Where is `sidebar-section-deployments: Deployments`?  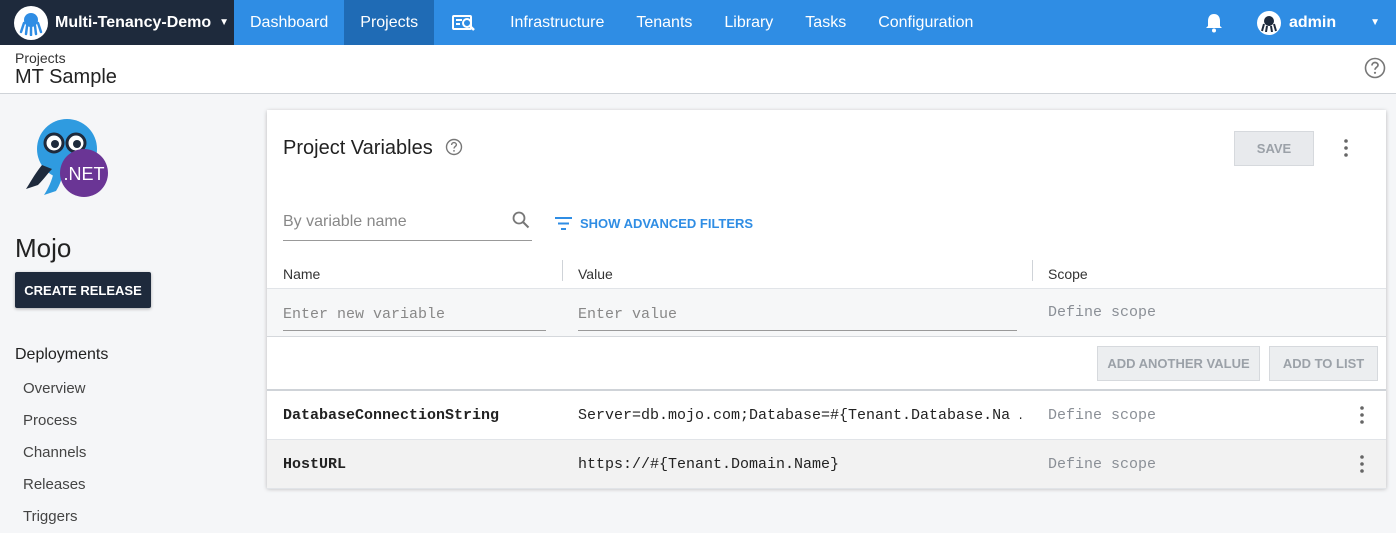
sidebar-section-deployments: Deployments is located at coordinates (61, 355).